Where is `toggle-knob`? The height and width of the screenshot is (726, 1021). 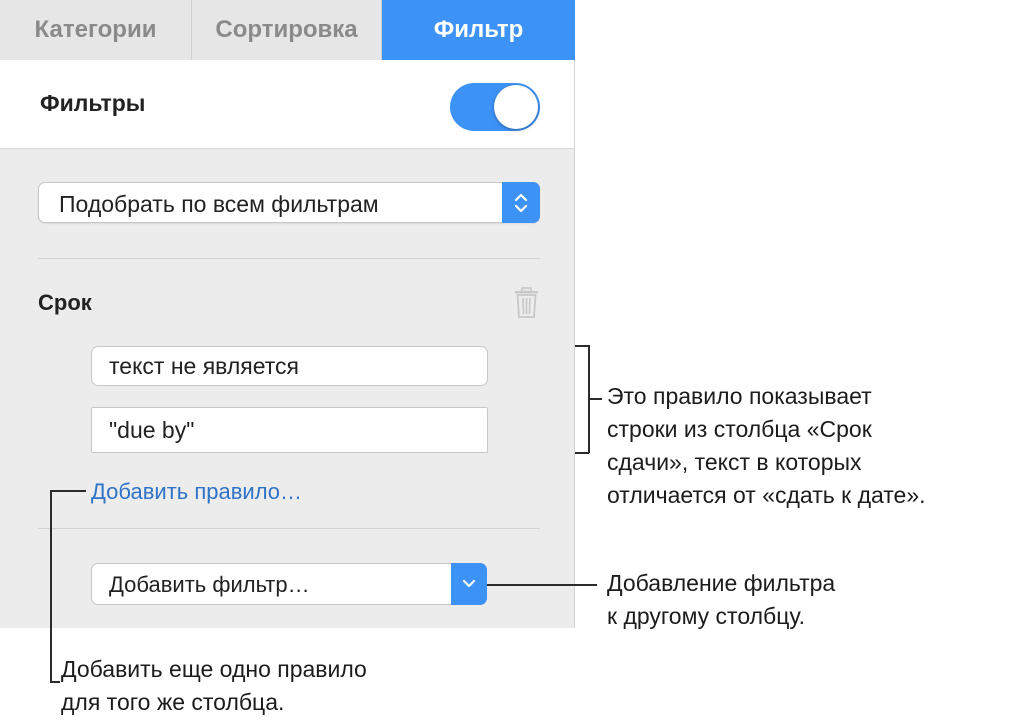 toggle-knob is located at coordinates (516, 107).